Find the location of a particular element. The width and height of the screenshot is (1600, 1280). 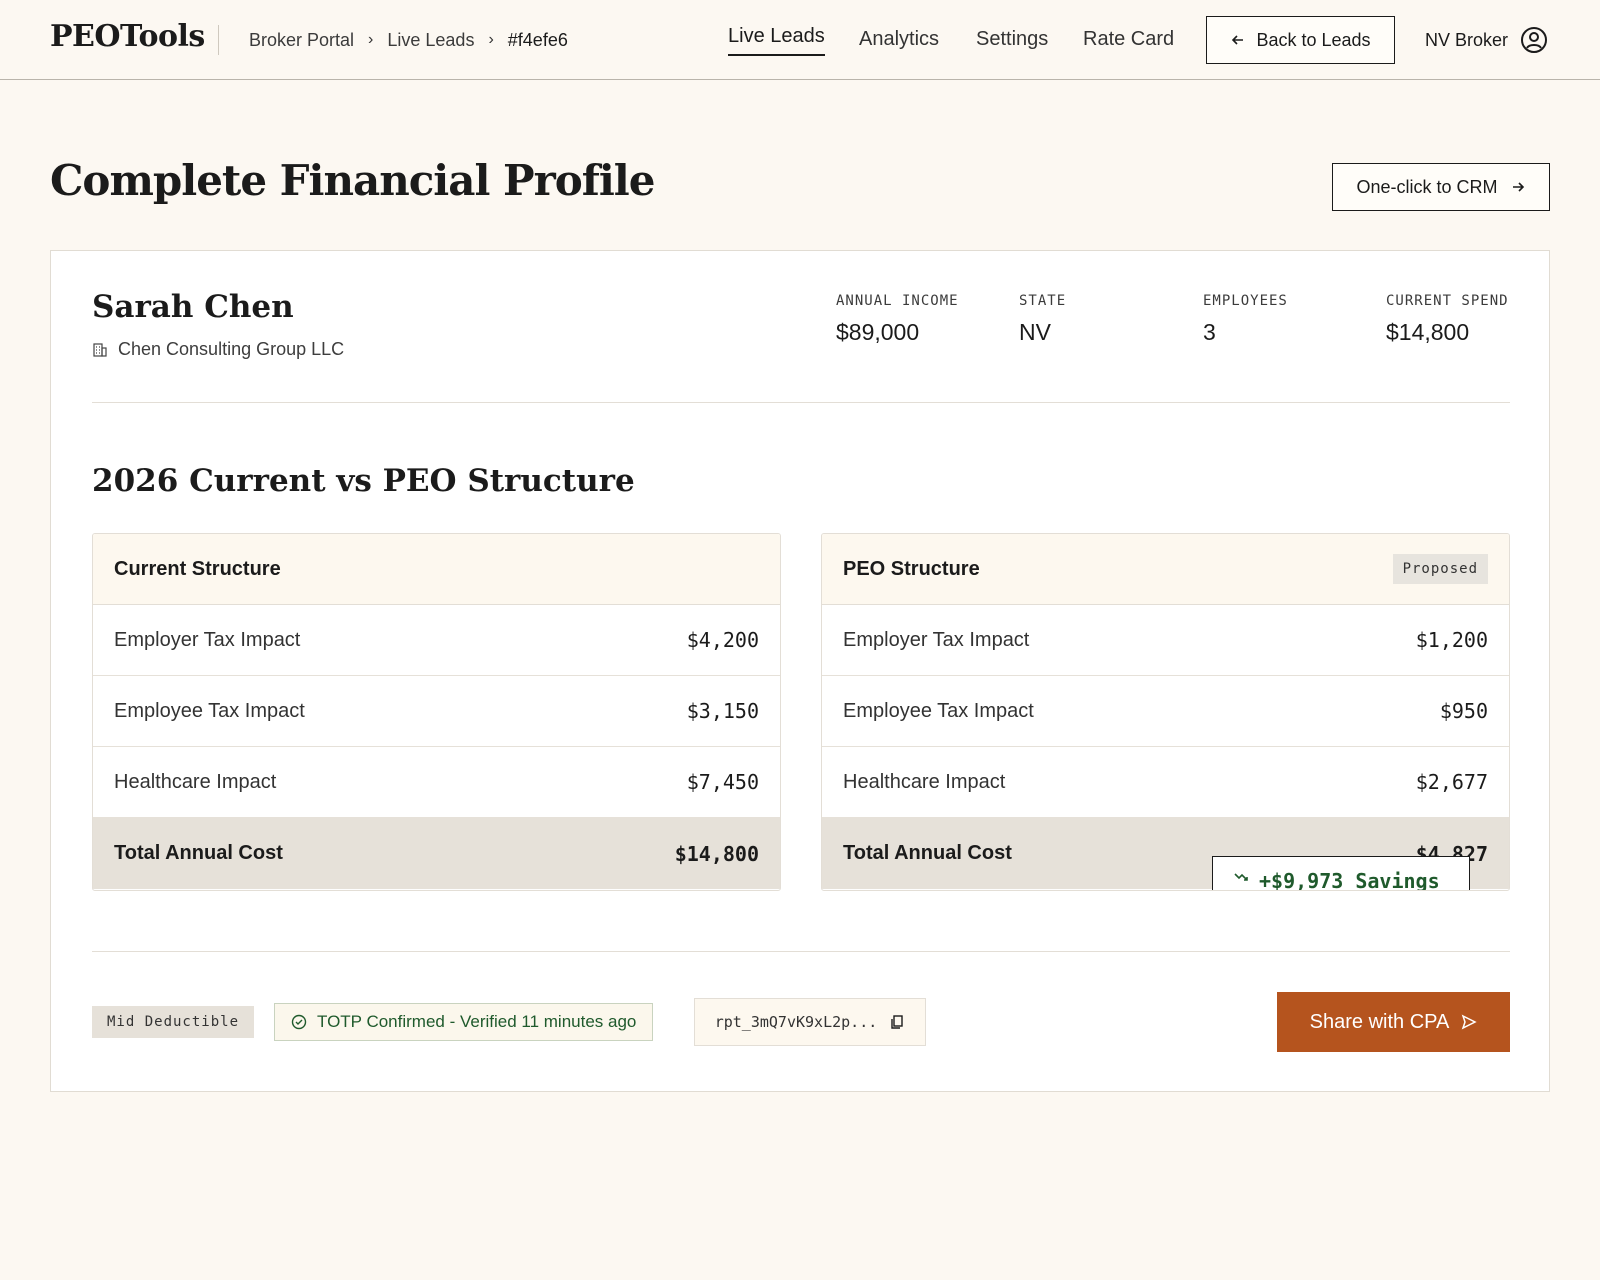

share-button-label: Share with CPA is located at coordinates (1379, 1021).